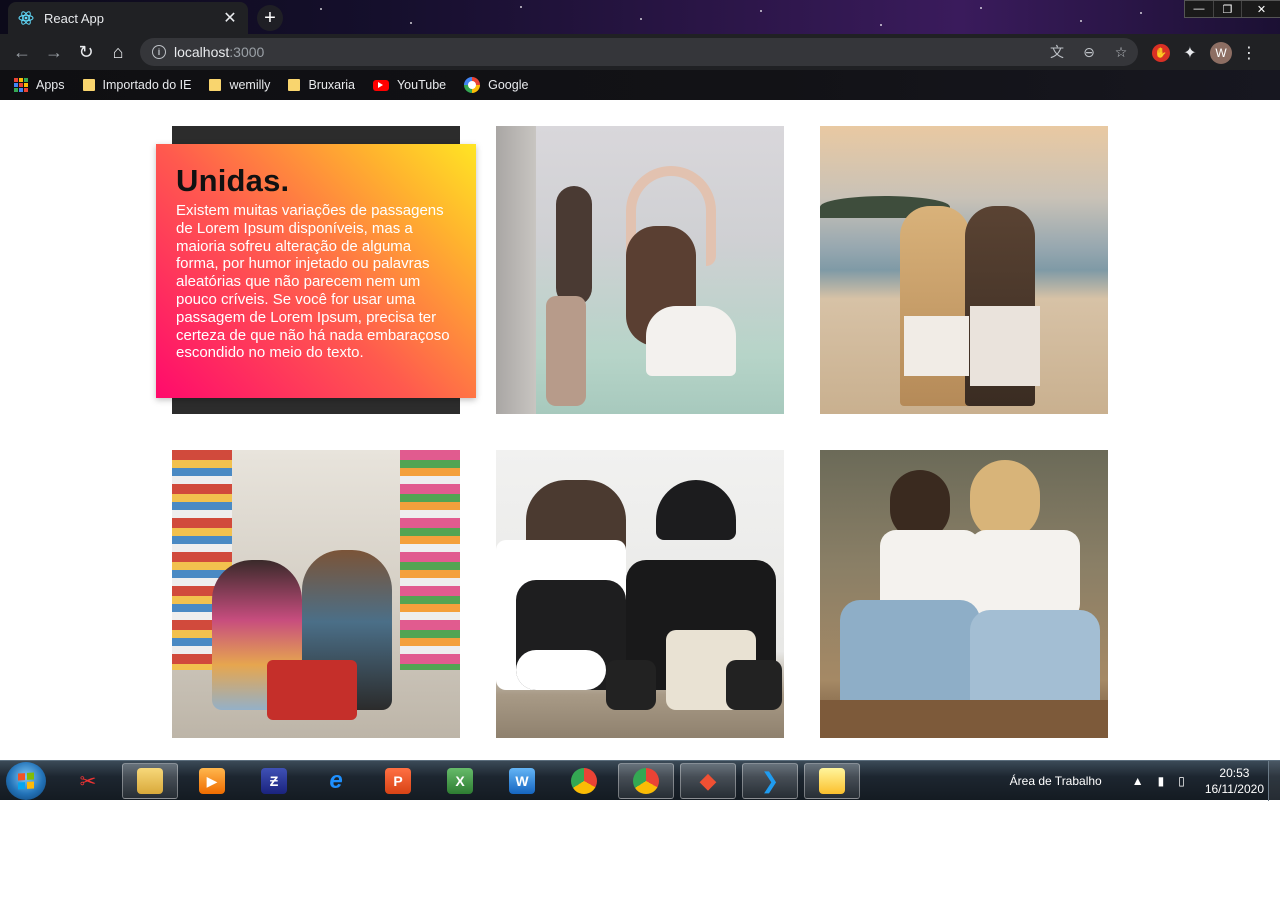 The height and width of the screenshot is (924, 1280). I want to click on chrome-profile-icon, so click(646, 781).